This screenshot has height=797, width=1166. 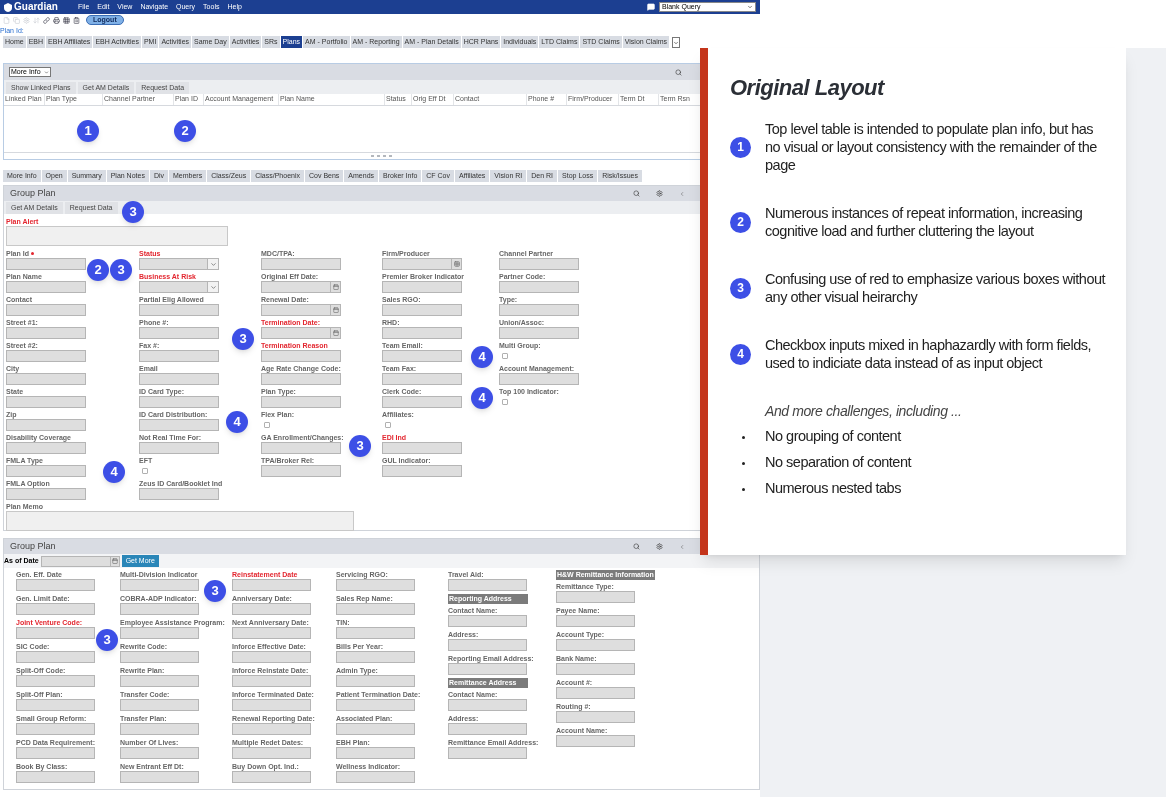 What do you see at coordinates (928, 354) in the screenshot?
I see `note-text: Checkbox inputs mixed in haphazardly with form fields, used to indiciate data instead of as input object` at bounding box center [928, 354].